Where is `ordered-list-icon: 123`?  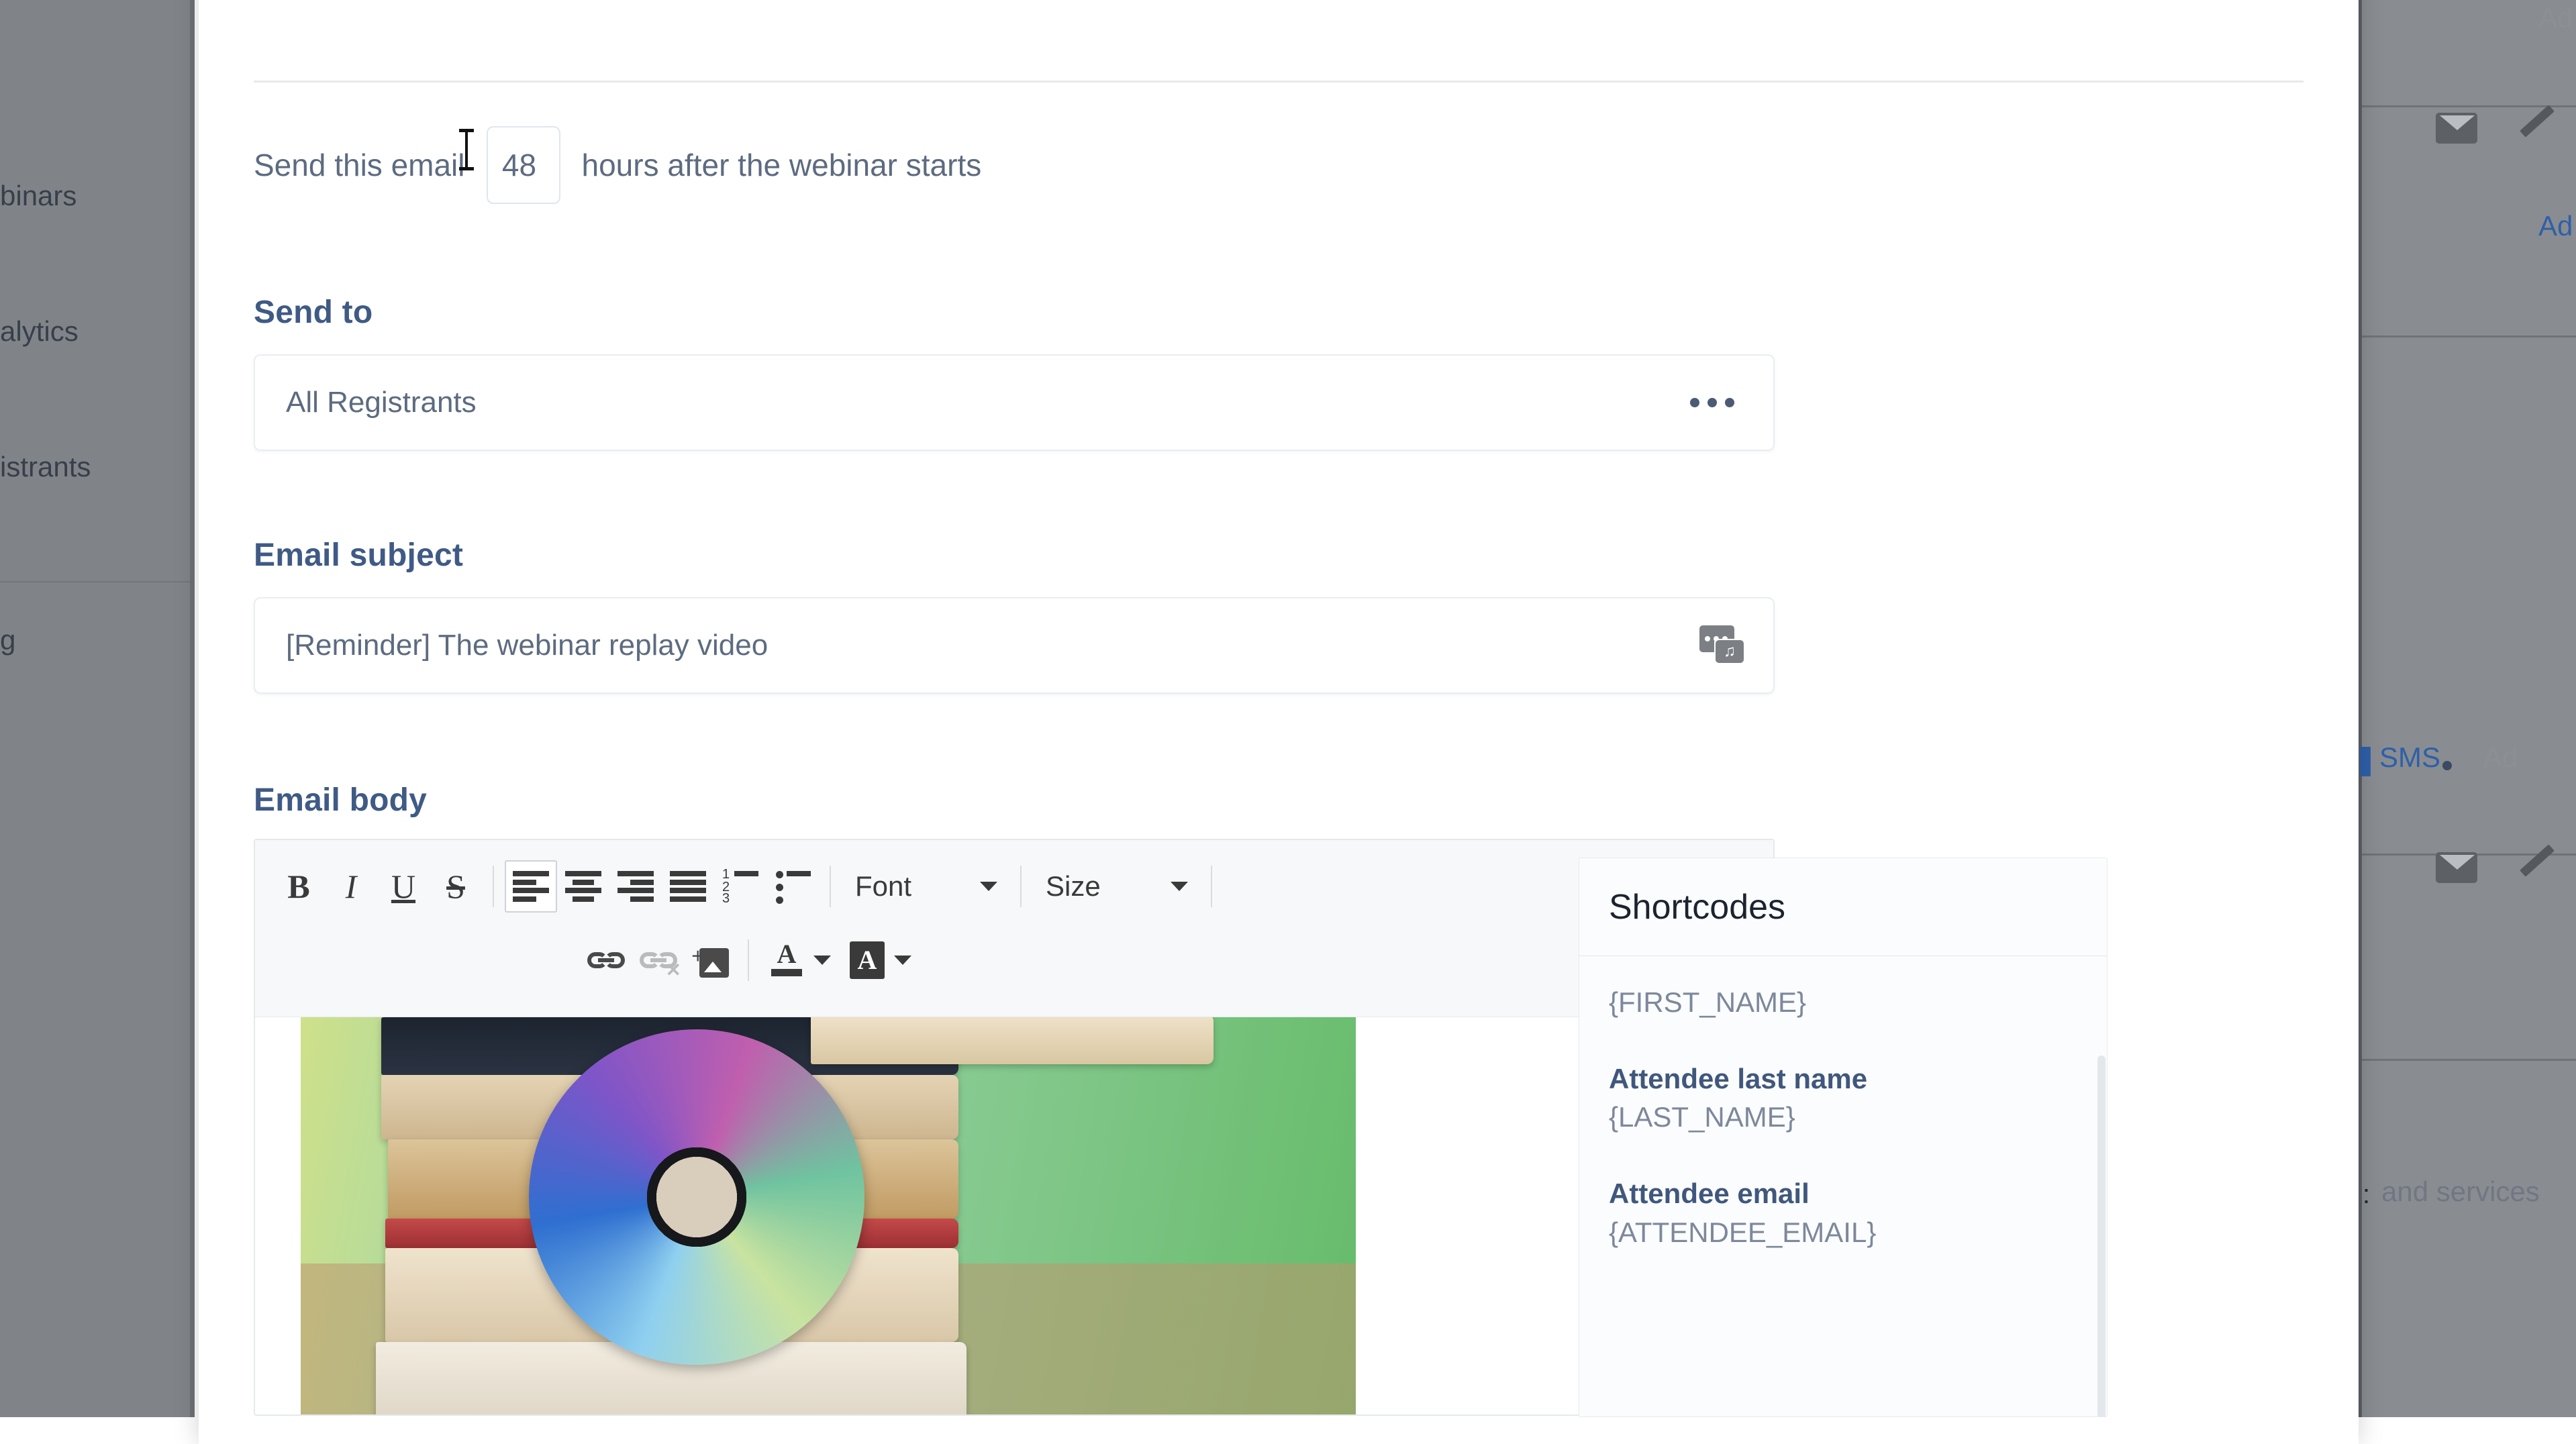 ordered-list-icon: 123 is located at coordinates (740, 886).